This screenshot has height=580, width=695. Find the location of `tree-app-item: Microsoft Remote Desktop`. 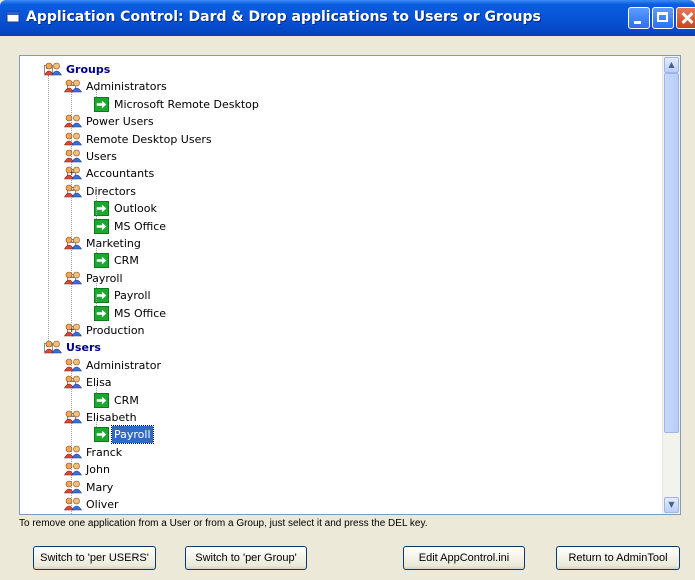

tree-app-item: Microsoft Remote Desktop is located at coordinates (340, 100).